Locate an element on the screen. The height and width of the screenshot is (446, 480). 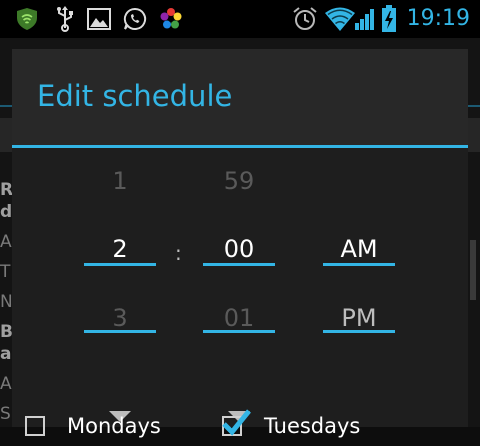
mondays-label: Mondays is located at coordinates (114, 426).